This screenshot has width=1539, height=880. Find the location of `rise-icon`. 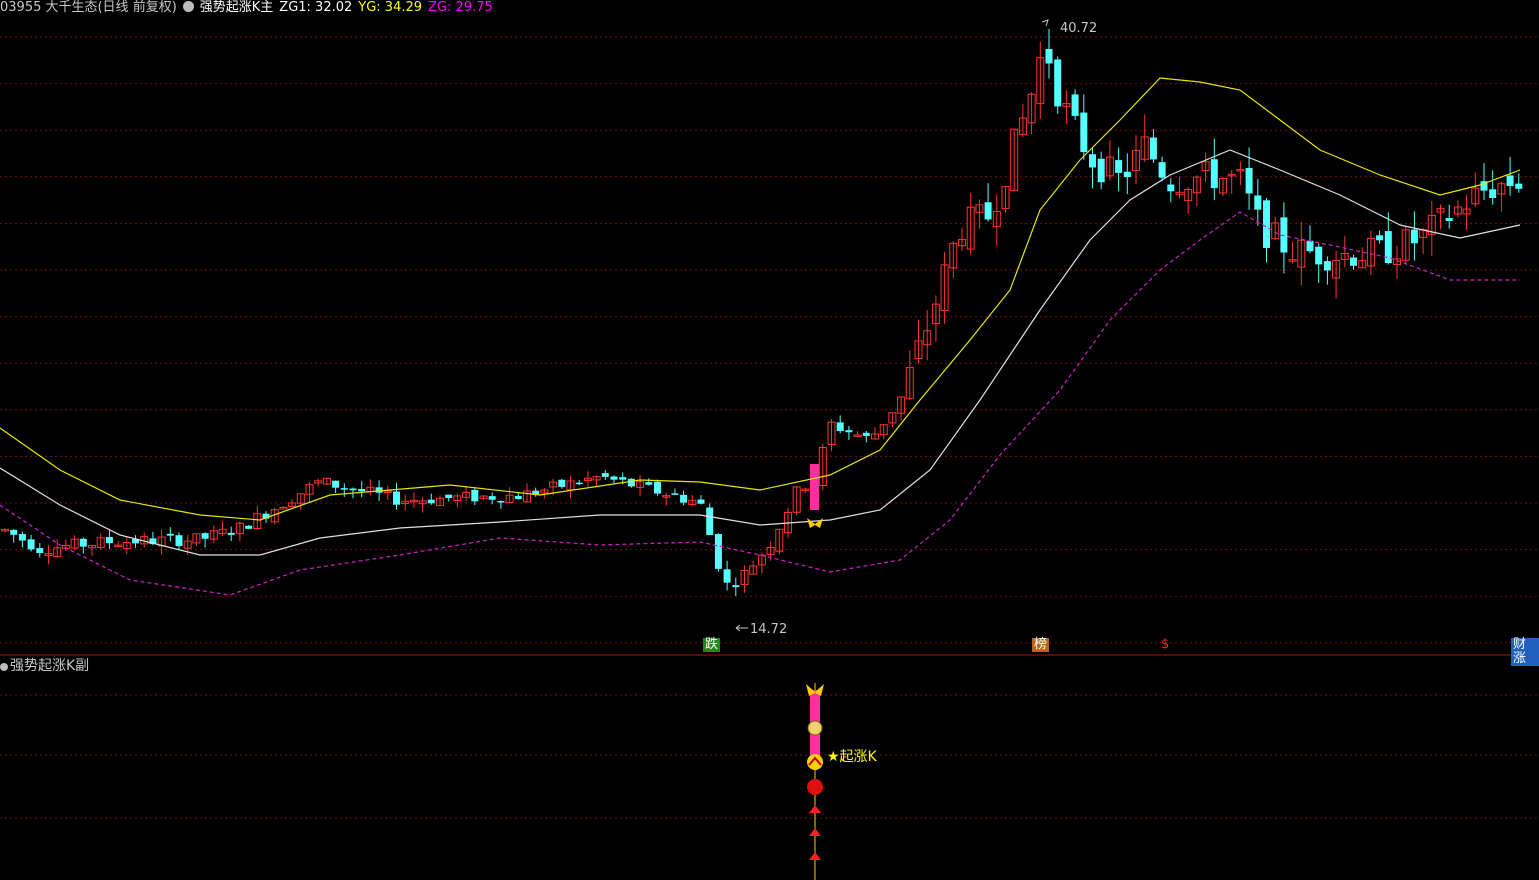

rise-icon is located at coordinates (815, 762).